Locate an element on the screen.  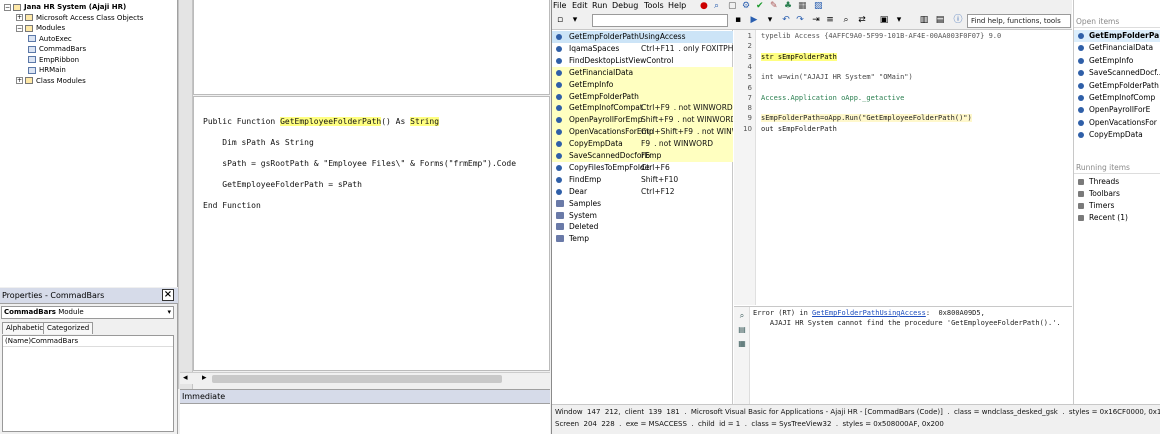
menu-file: File is located at coordinates (559, 6).